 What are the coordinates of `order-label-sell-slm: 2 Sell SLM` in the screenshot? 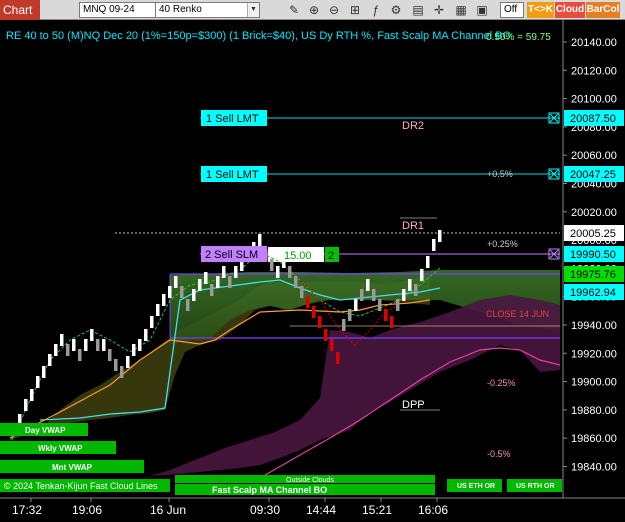 It's located at (231, 255).